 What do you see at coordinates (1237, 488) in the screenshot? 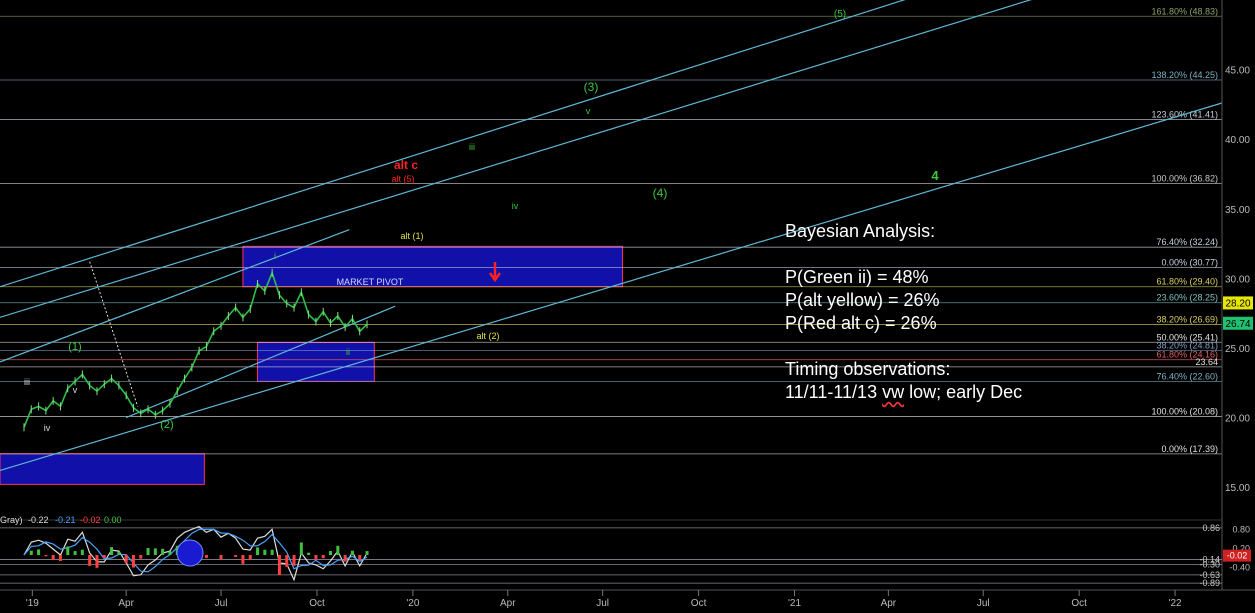
I see `y-tick-label: 15.00` at bounding box center [1237, 488].